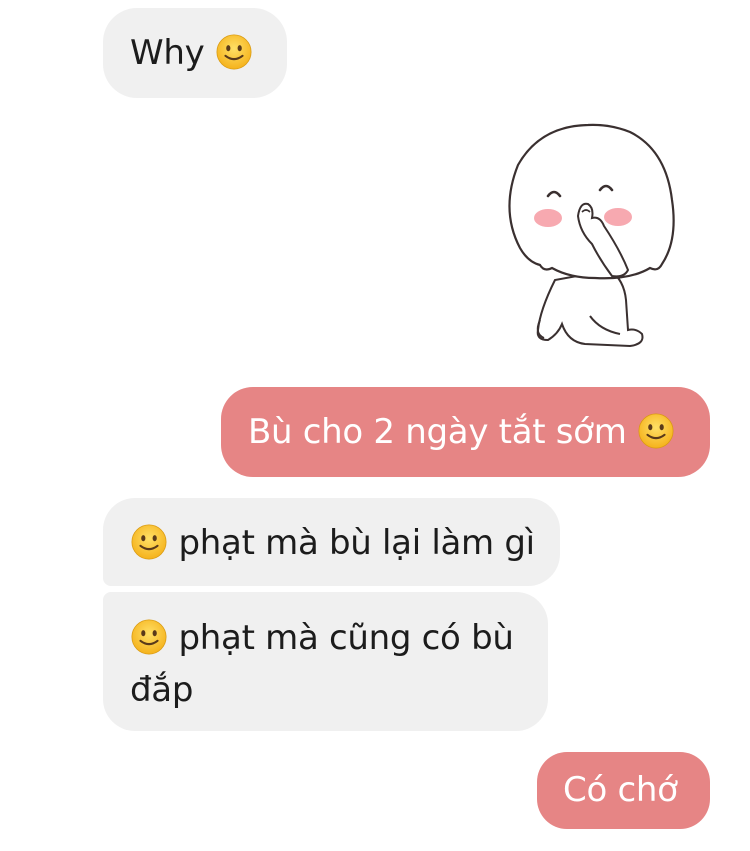 This screenshot has height=851, width=750. What do you see at coordinates (620, 790) in the screenshot?
I see `message-text: Có chớ` at bounding box center [620, 790].